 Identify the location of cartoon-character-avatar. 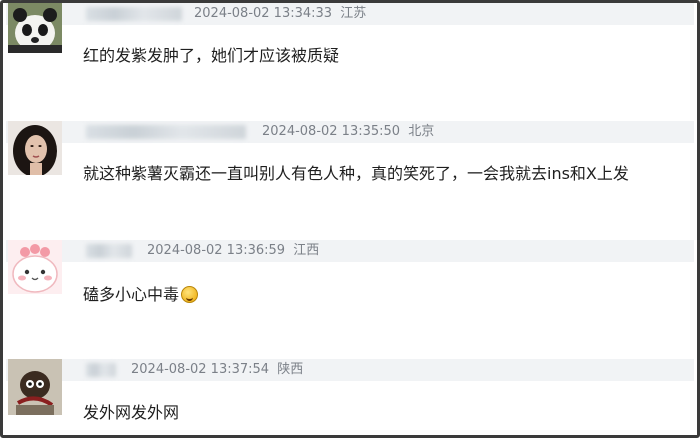
(35, 387).